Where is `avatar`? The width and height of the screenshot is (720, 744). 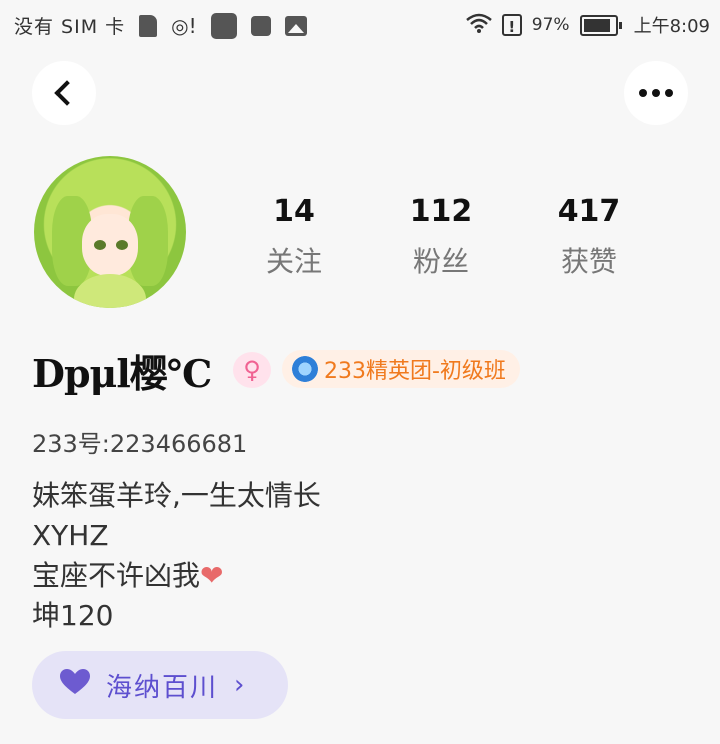 avatar is located at coordinates (110, 232).